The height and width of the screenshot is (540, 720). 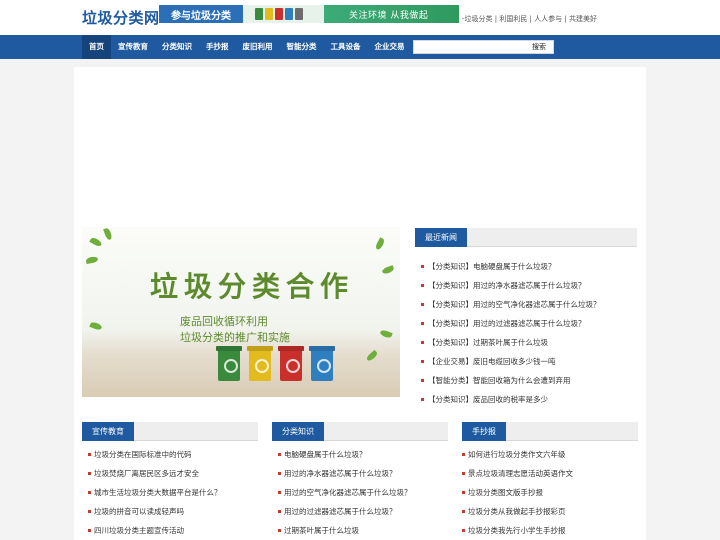 I want to click on news-item: 【企业交易】废旧电缆回收多少钱一吨, so click(x=510, y=361).